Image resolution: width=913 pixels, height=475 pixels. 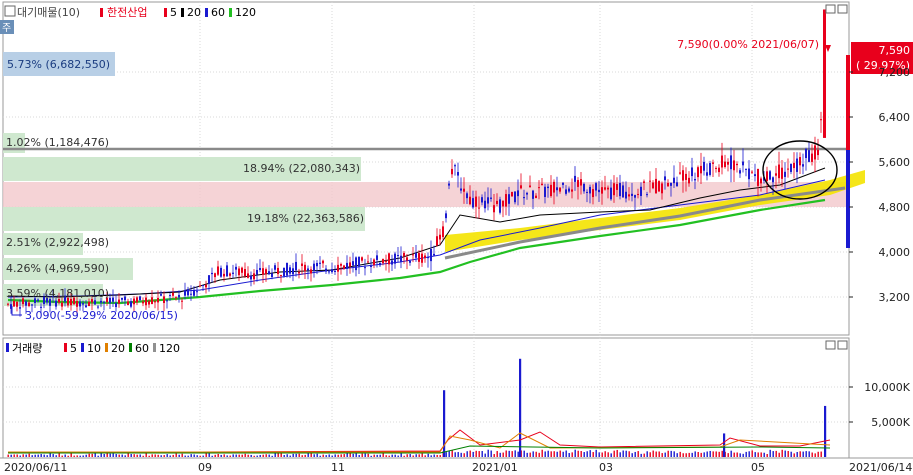 What do you see at coordinates (27, 348) in the screenshot?
I see `vol-legend-title: 거래량` at bounding box center [27, 348].